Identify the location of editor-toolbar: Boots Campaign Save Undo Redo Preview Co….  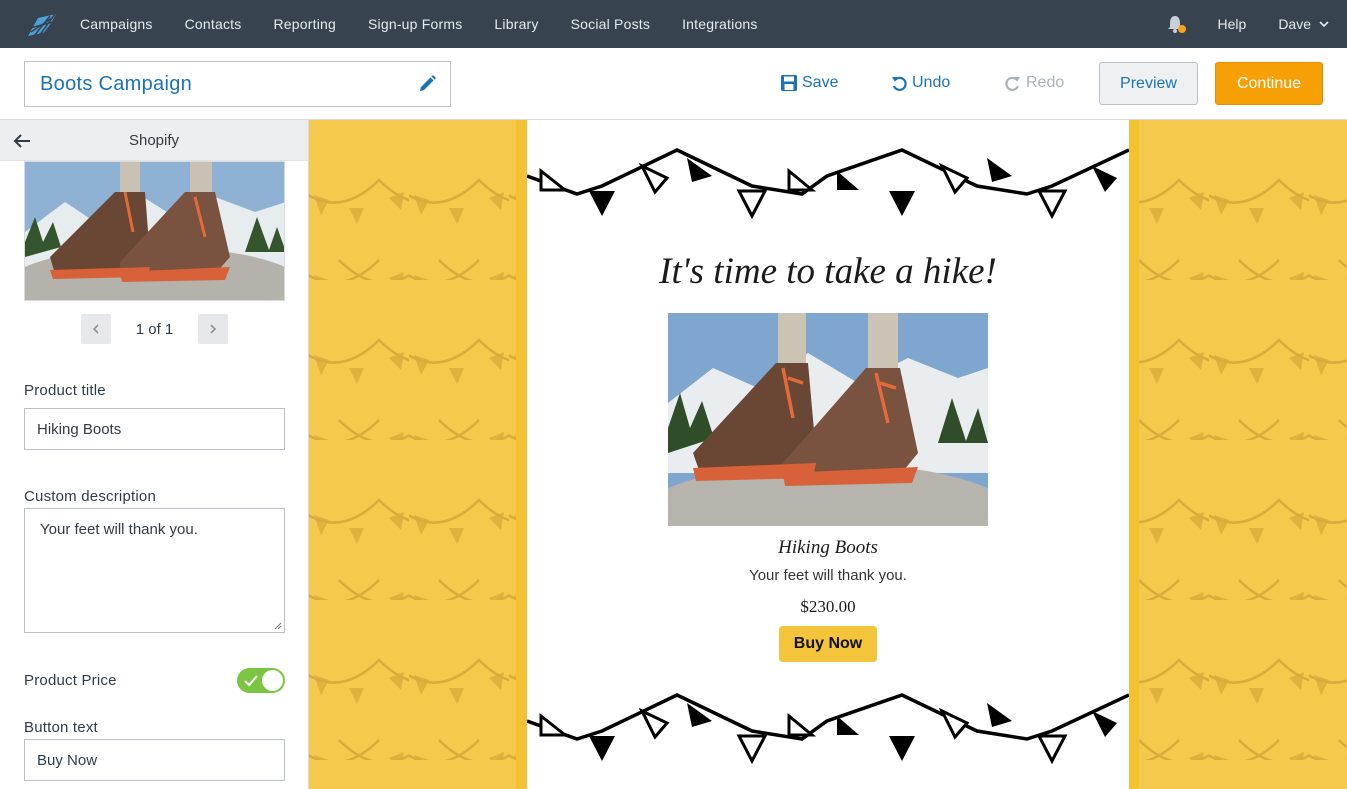
(673, 84).